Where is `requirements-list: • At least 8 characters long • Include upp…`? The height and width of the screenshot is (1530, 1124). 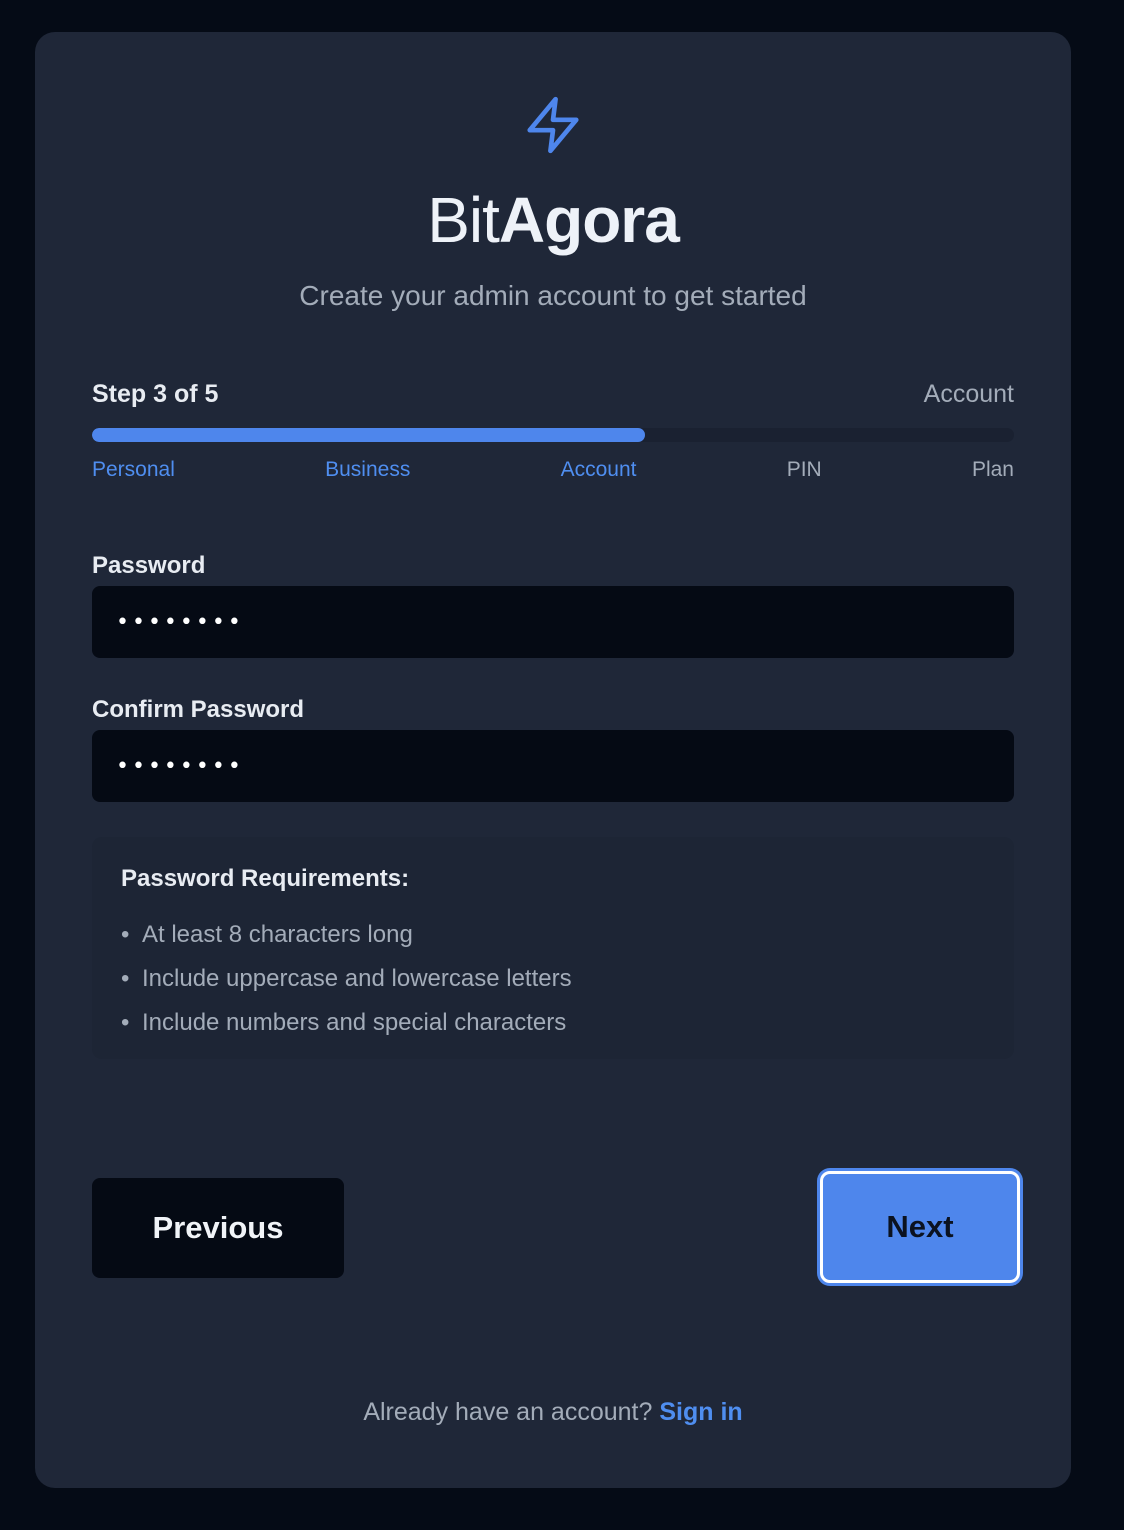
requirements-list: • At least 8 characters long • Include upp… is located at coordinates (346, 979).